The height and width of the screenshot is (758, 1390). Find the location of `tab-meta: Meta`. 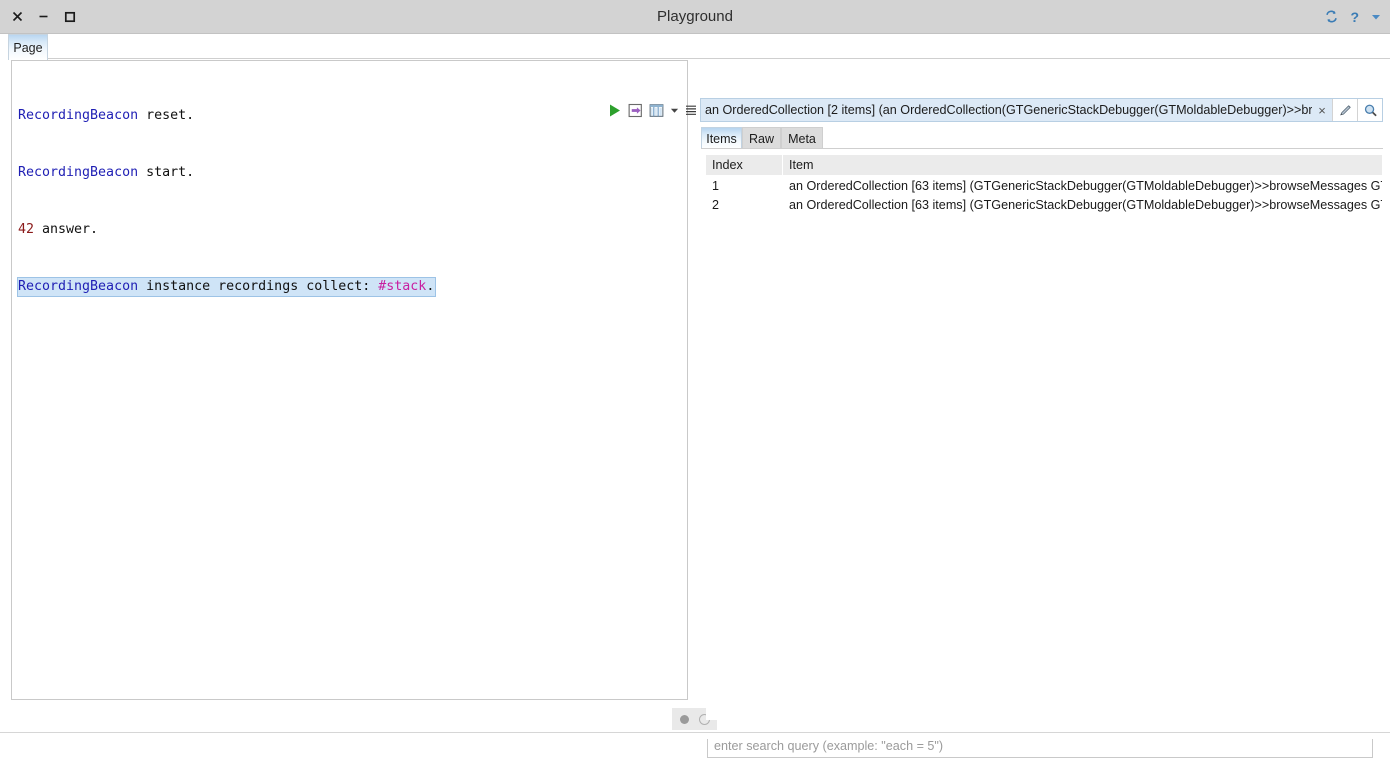

tab-meta: Meta is located at coordinates (802, 138).